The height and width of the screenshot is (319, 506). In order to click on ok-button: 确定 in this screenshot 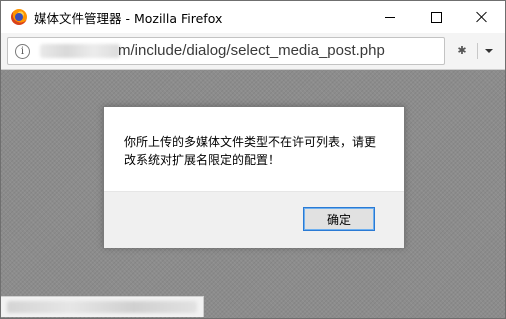, I will do `click(339, 219)`.